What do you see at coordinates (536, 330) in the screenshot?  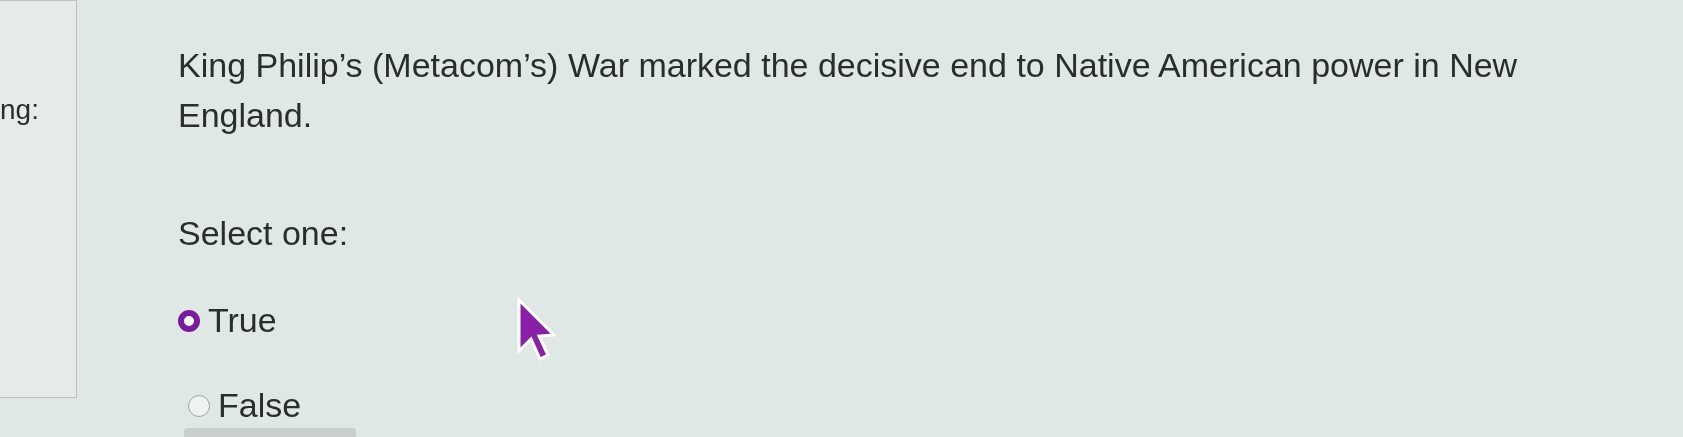 I see `mouse-pointer-icon` at bounding box center [536, 330].